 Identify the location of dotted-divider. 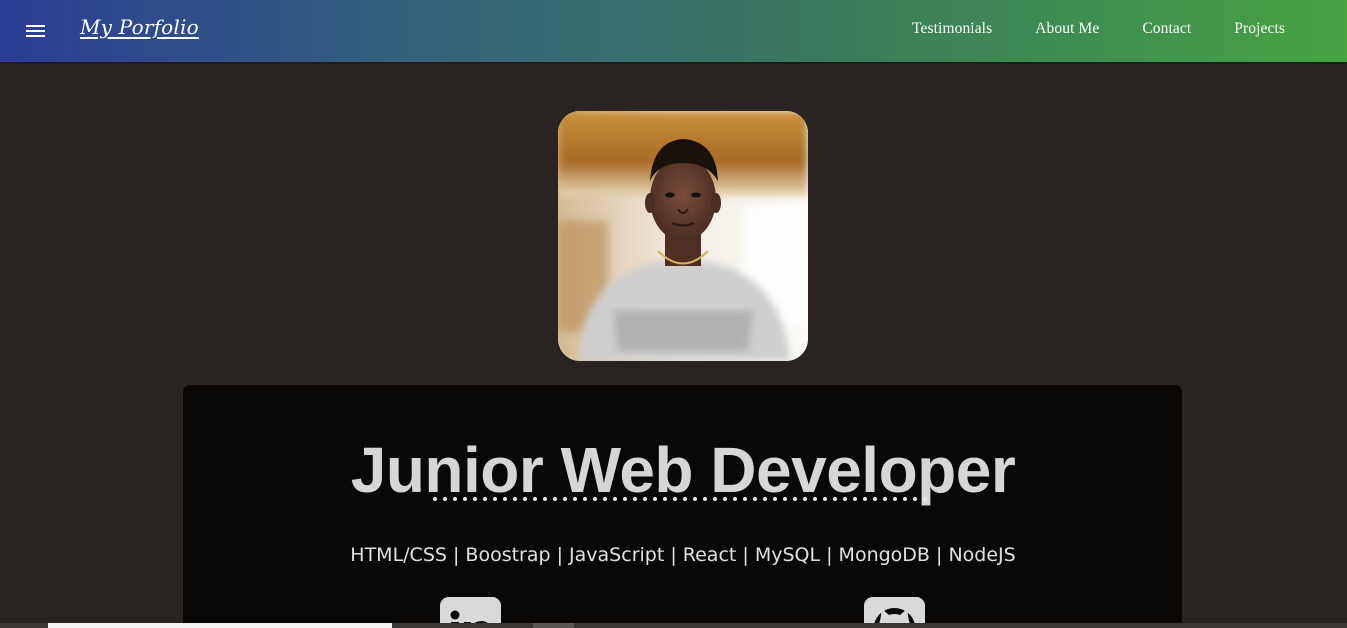
(680, 499).